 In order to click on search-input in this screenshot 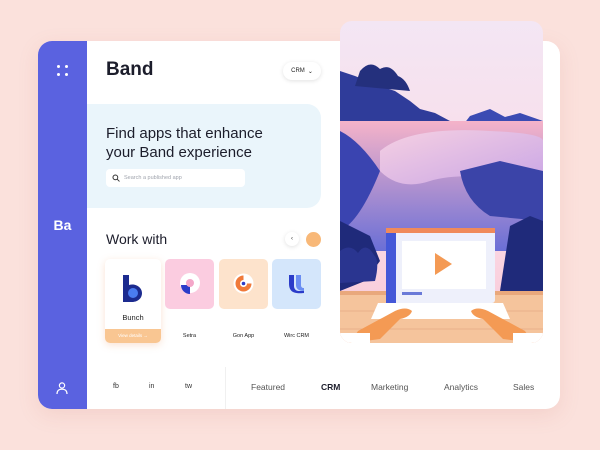, I will do `click(181, 178)`.